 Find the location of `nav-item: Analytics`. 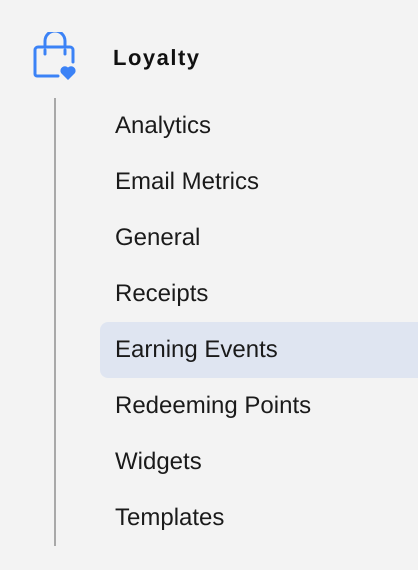

nav-item: Analytics is located at coordinates (259, 126).